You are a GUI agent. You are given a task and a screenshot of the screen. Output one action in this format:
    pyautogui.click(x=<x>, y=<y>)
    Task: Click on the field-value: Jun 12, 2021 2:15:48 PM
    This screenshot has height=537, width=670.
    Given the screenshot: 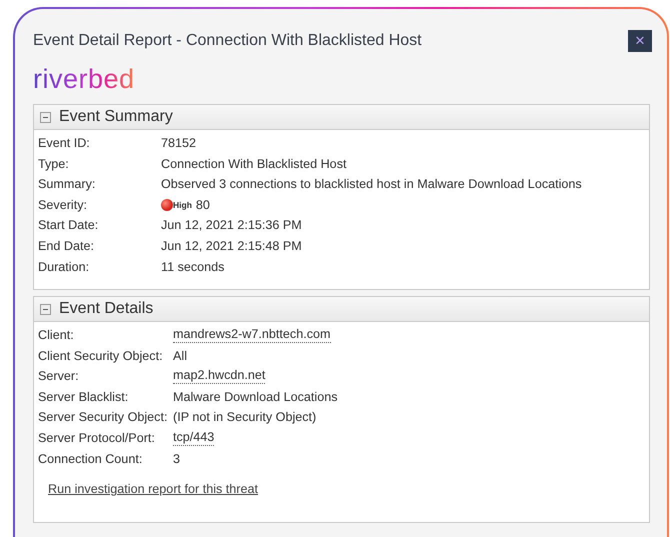 What is the action you would take?
    pyautogui.click(x=231, y=246)
    